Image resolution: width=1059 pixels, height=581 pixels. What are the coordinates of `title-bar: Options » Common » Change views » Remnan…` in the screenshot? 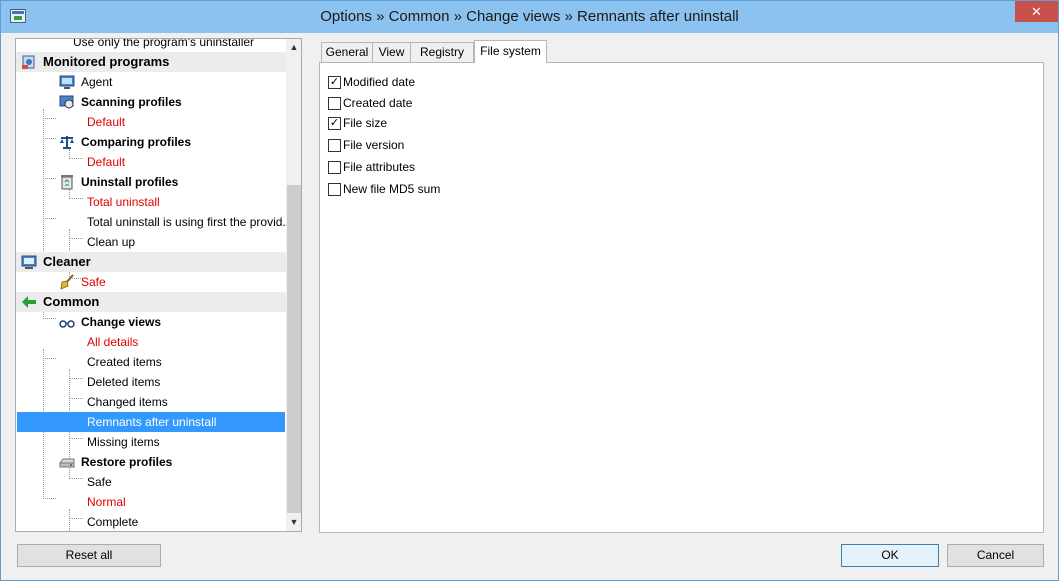 It's located at (529, 17).